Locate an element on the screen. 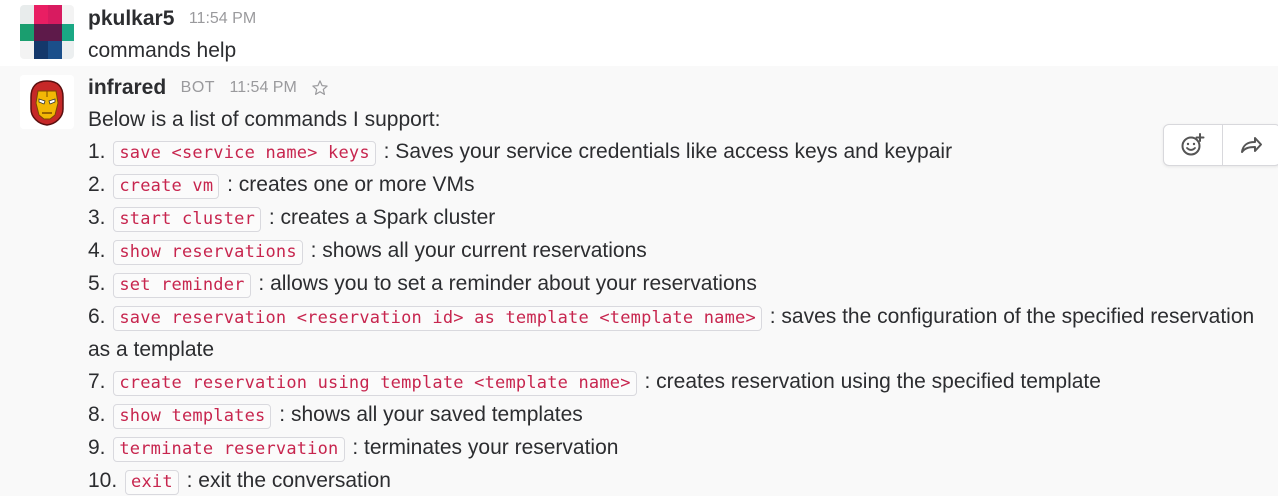 The image size is (1278, 498). command-number: 3. is located at coordinates (97, 217).